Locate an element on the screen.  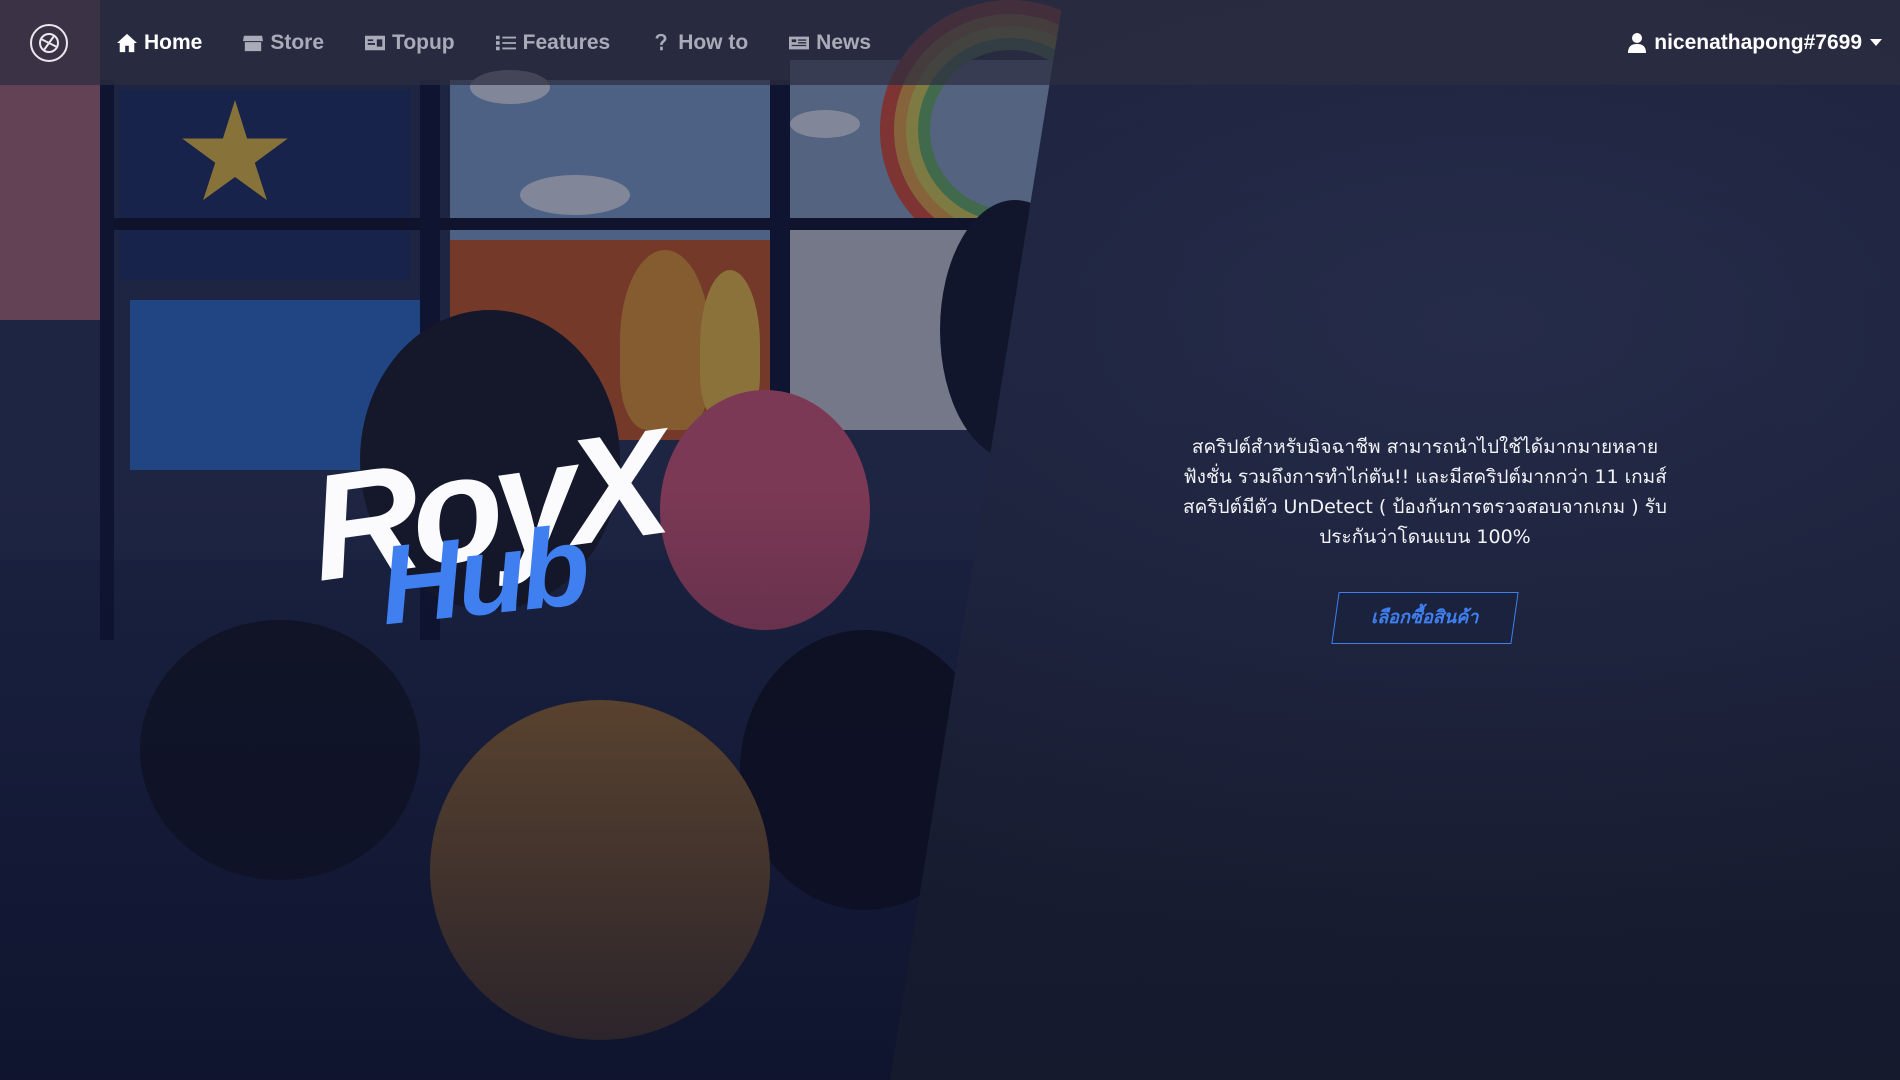
shop-button-label: เลือกซื้อสินค้า is located at coordinates (1425, 617).